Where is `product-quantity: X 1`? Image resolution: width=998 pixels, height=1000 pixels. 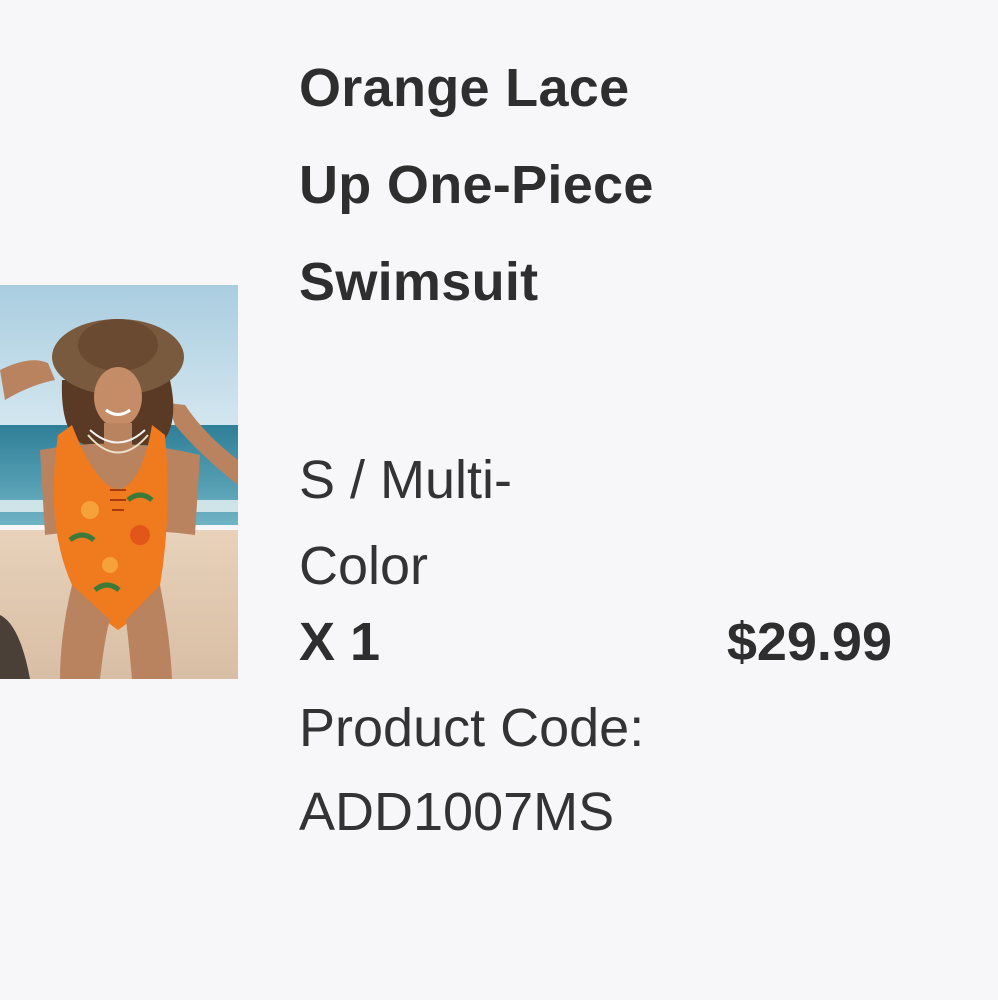
product-quantity: X 1 is located at coordinates (340, 642).